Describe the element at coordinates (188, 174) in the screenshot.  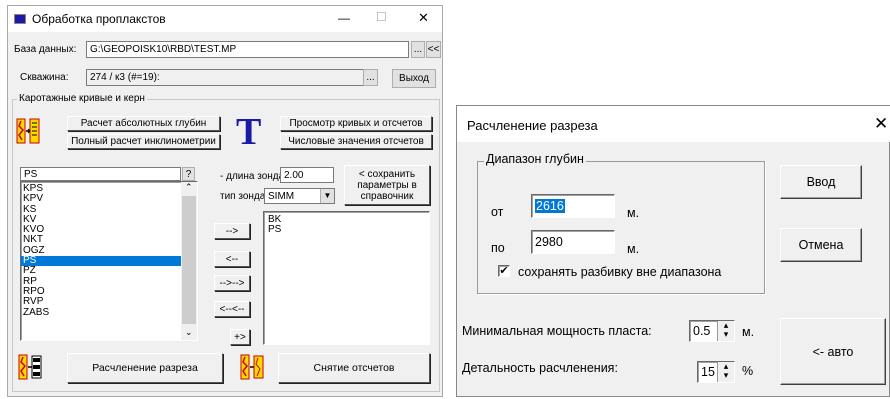
I see `help-button: ?` at that location.